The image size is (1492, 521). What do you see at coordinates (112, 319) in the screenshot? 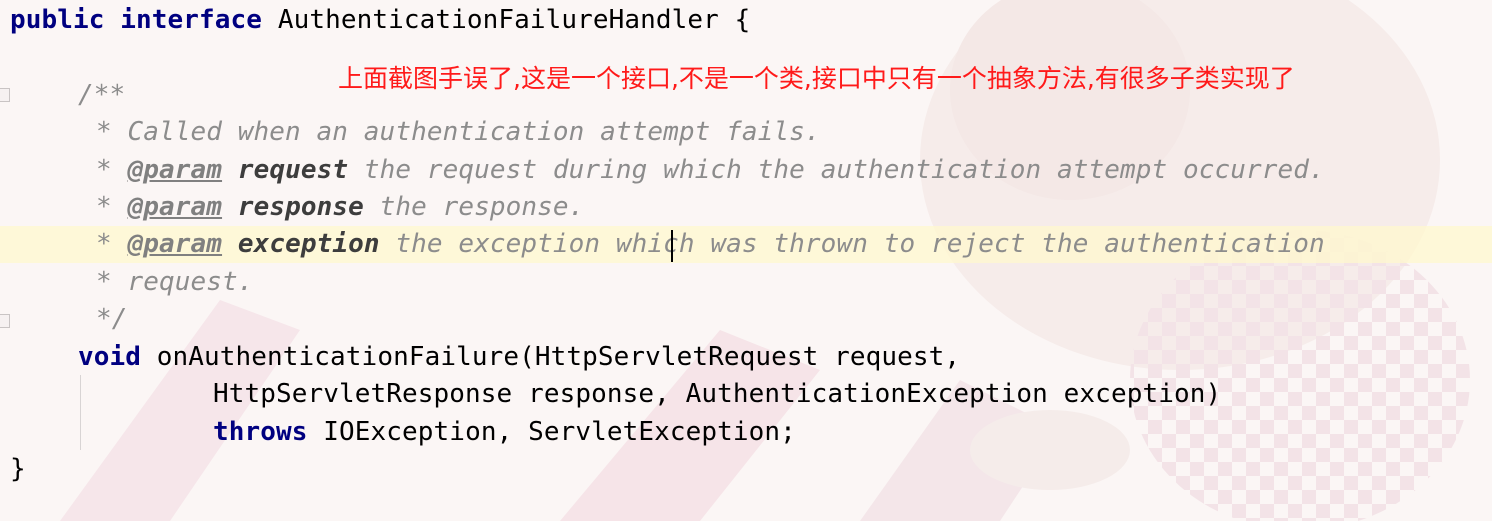
I see `javadoc-close: */` at bounding box center [112, 319].